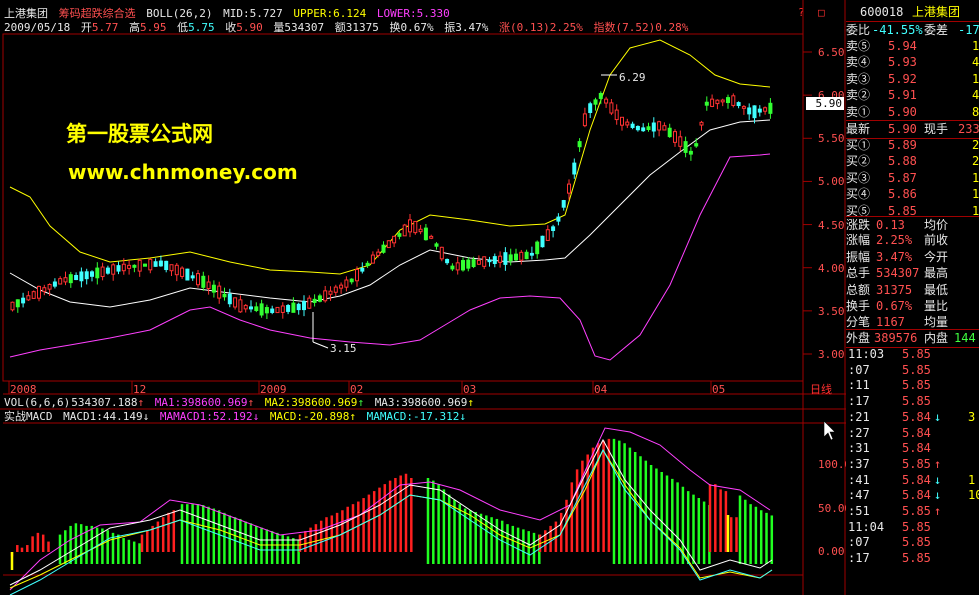 This screenshot has width=979, height=595. What do you see at coordinates (912, 145) in the screenshot?
I see `bid-row: 买① 5.89 2` at bounding box center [912, 145].